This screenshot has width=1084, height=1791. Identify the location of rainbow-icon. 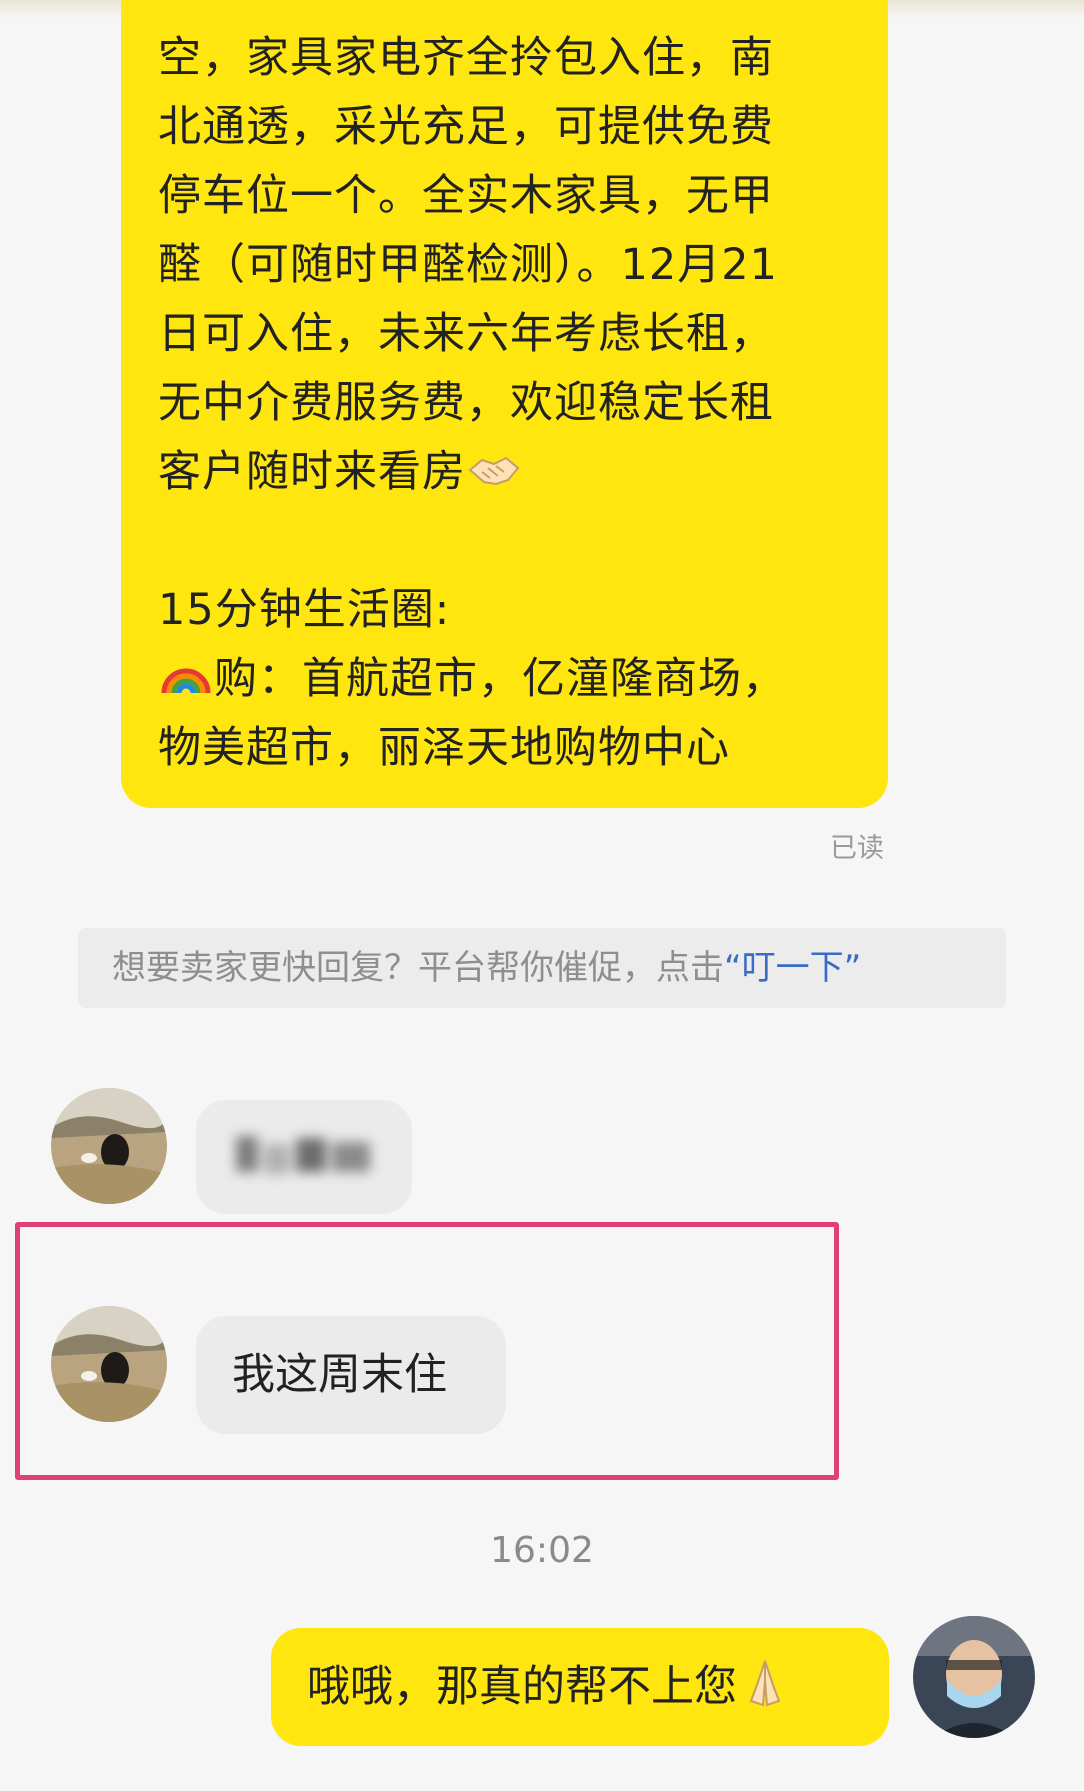
(186, 681).